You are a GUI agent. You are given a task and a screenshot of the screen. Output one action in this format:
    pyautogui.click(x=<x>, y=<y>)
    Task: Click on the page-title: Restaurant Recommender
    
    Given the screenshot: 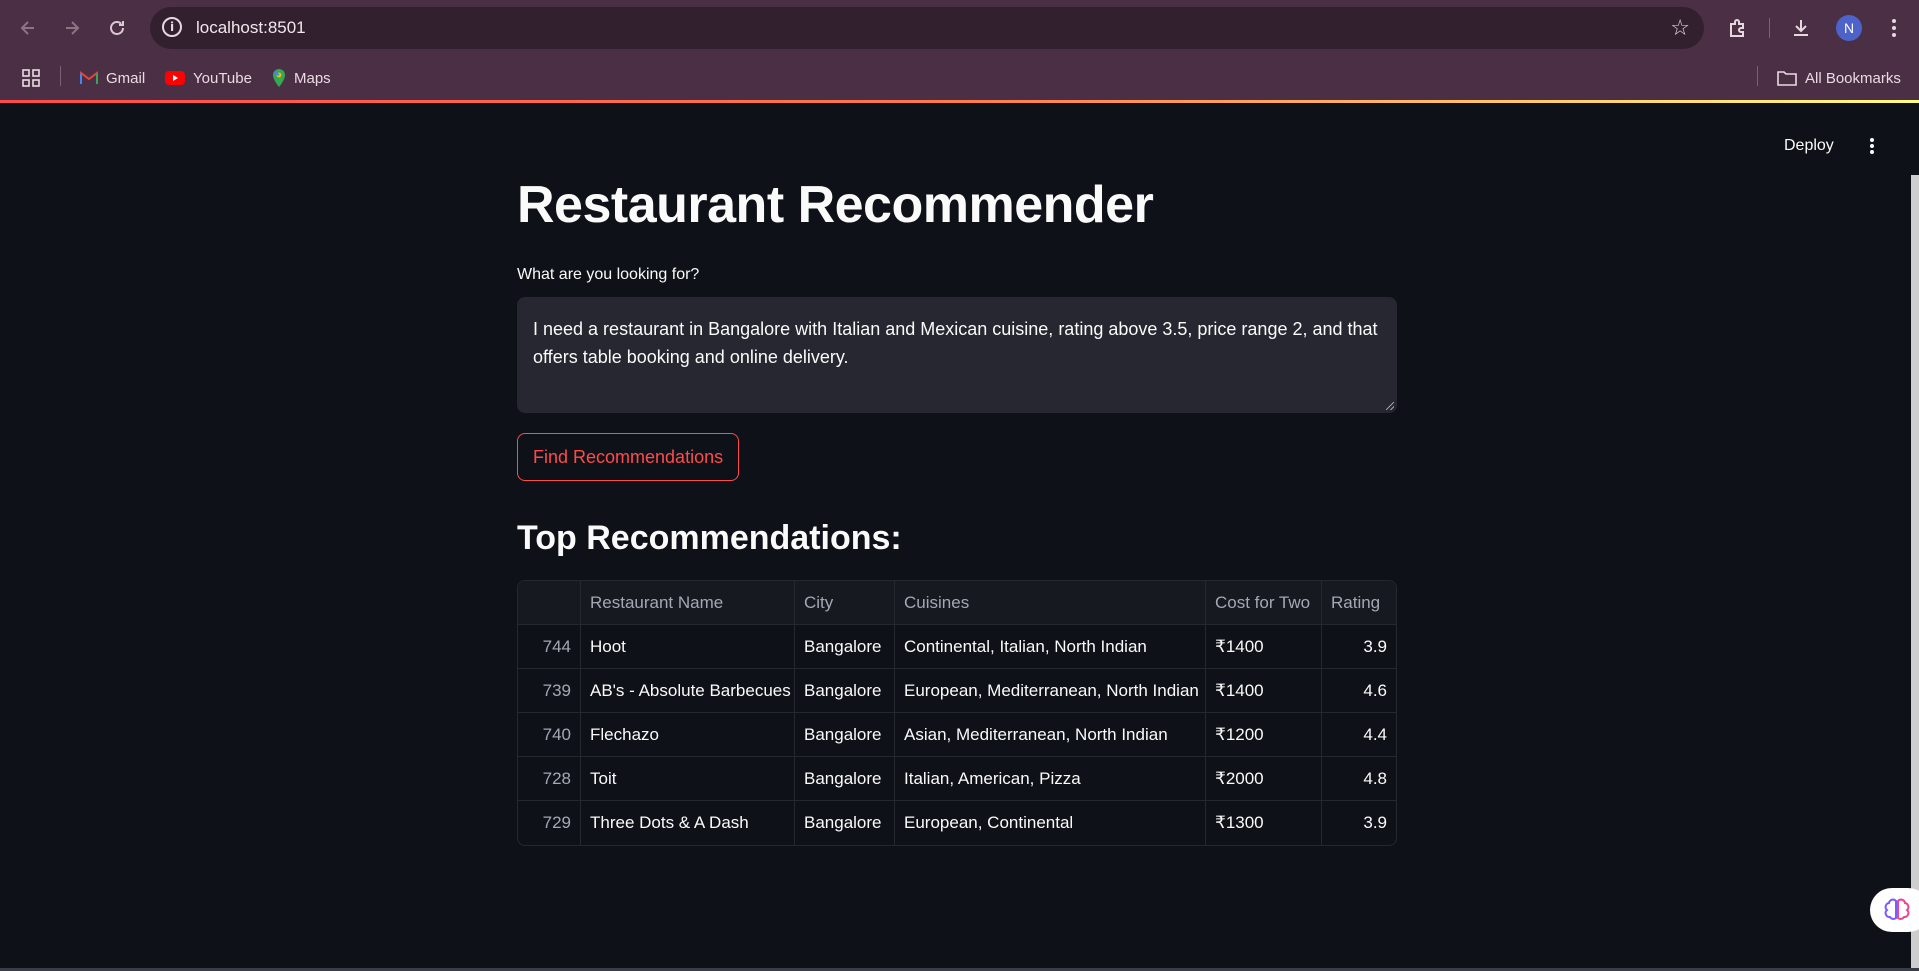 What is the action you would take?
    pyautogui.click(x=835, y=205)
    